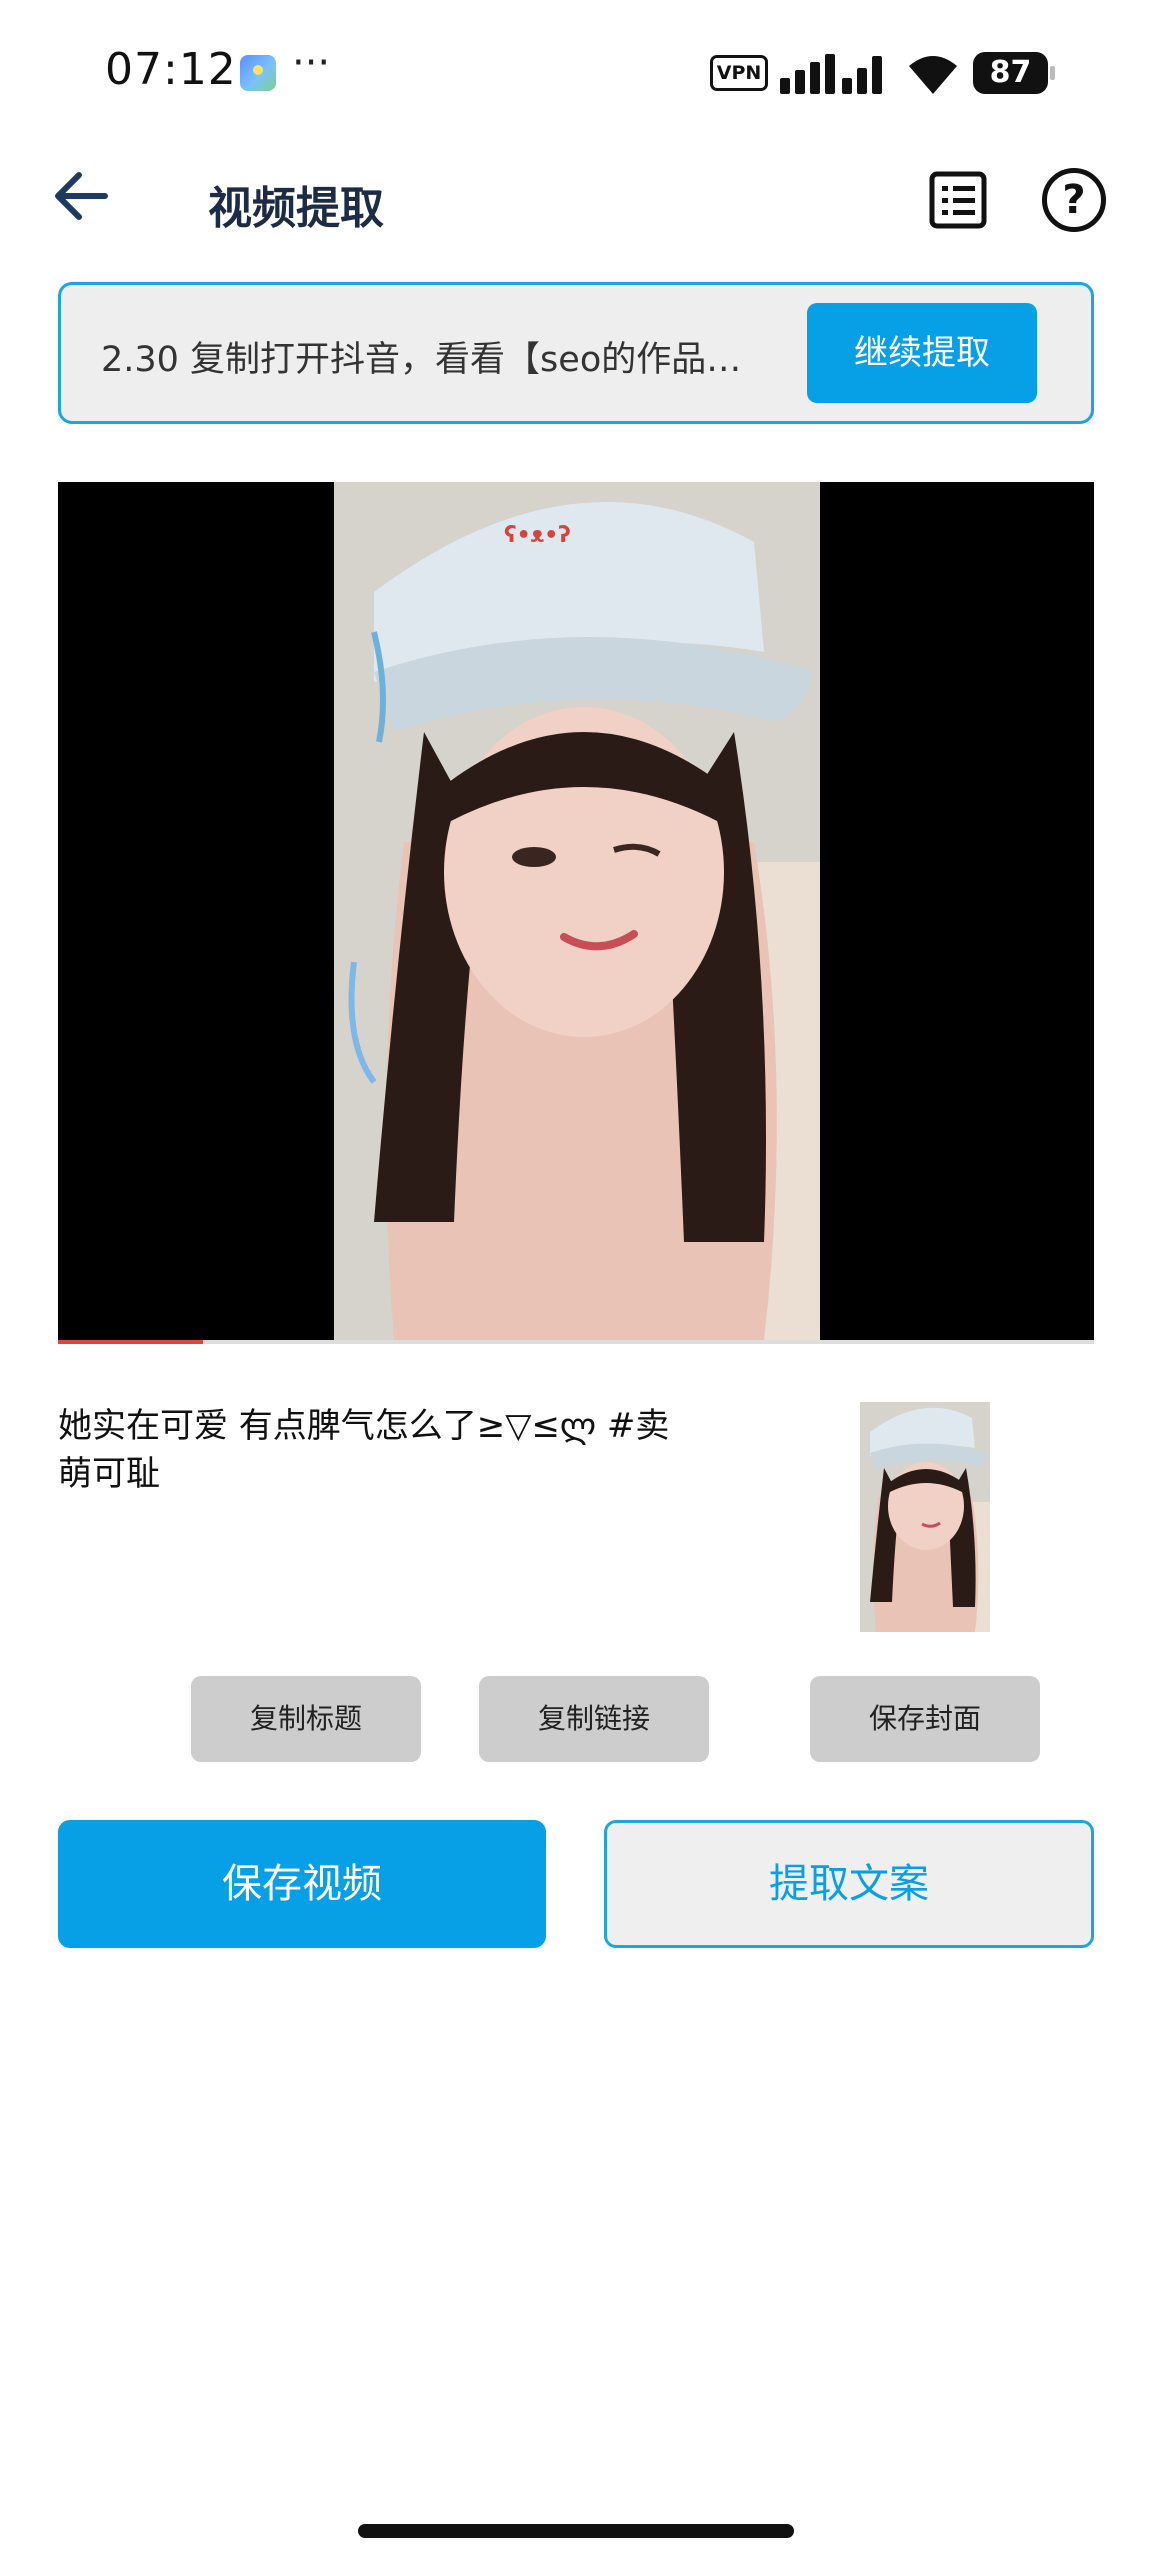  I want to click on status-more-dots: ···, so click(311, 63).